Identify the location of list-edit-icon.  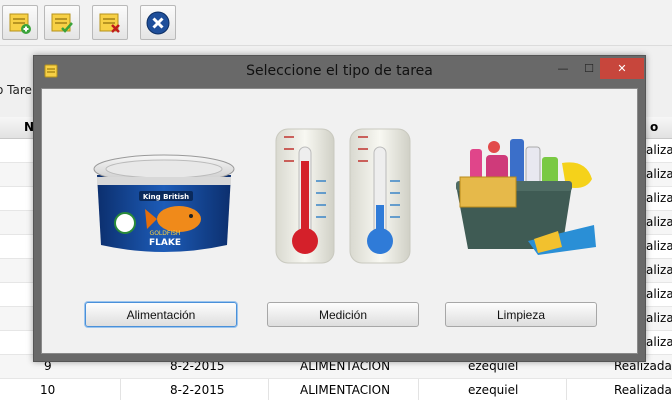
(62, 23).